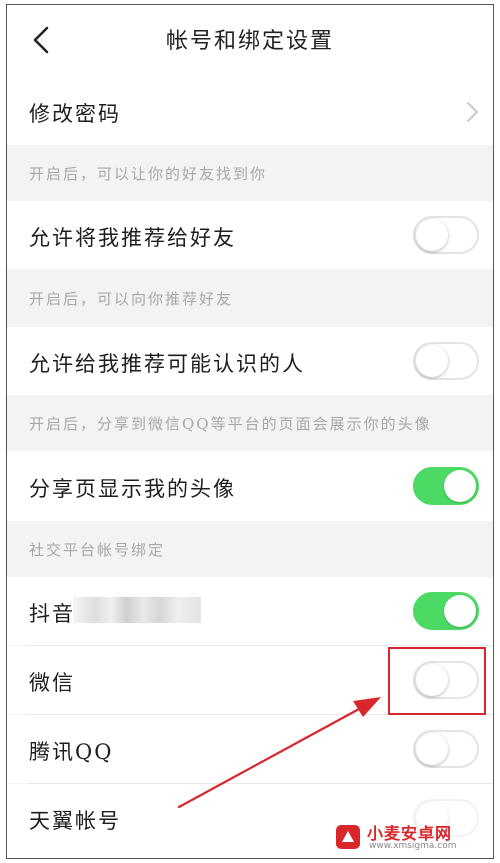  I want to click on show-avatar-toggle, so click(446, 486).